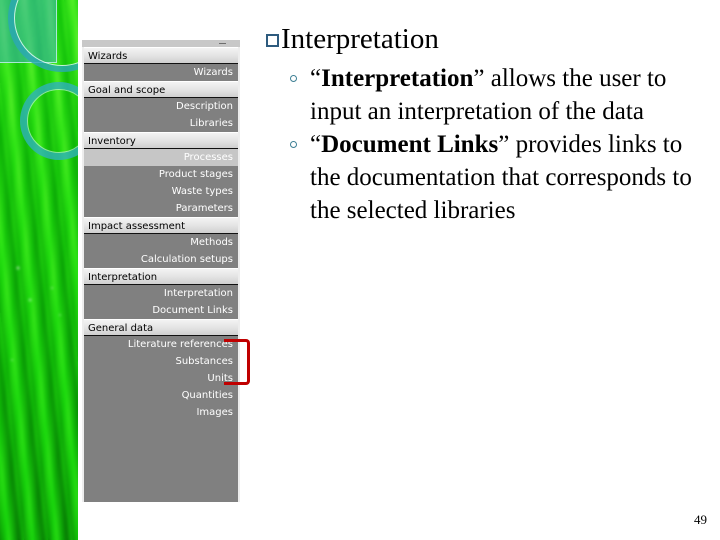  What do you see at coordinates (161, 55) in the screenshot?
I see `nav-group-header: Wizards` at bounding box center [161, 55].